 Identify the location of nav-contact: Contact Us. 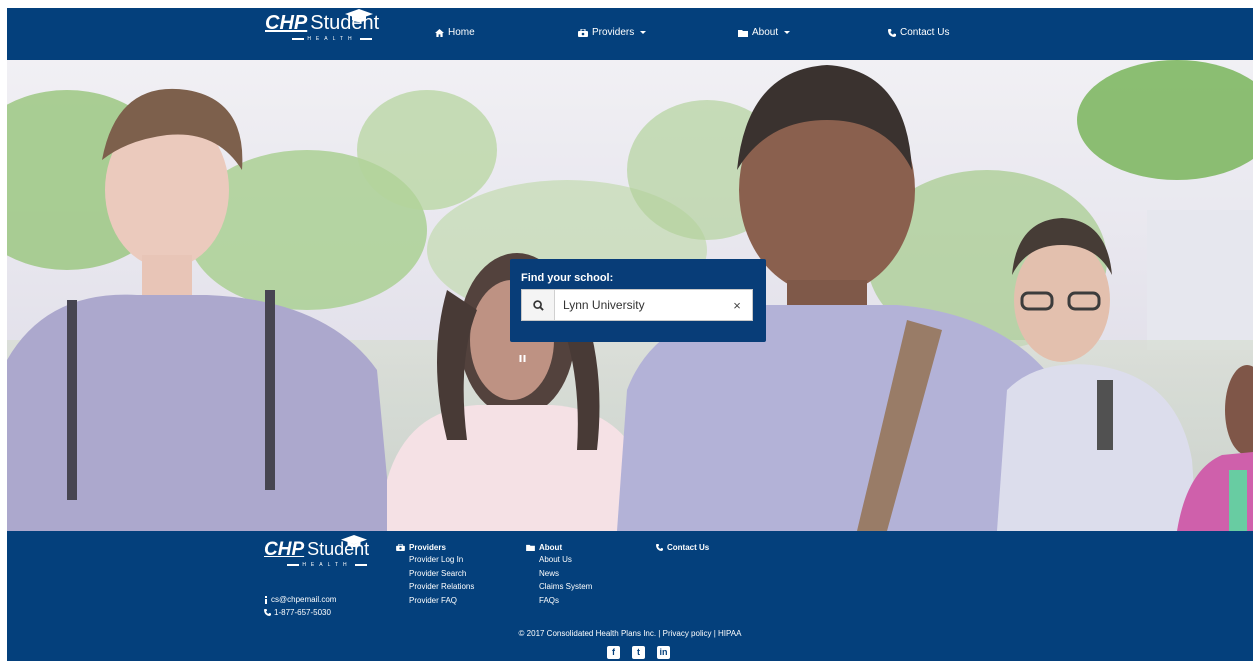
(918, 32).